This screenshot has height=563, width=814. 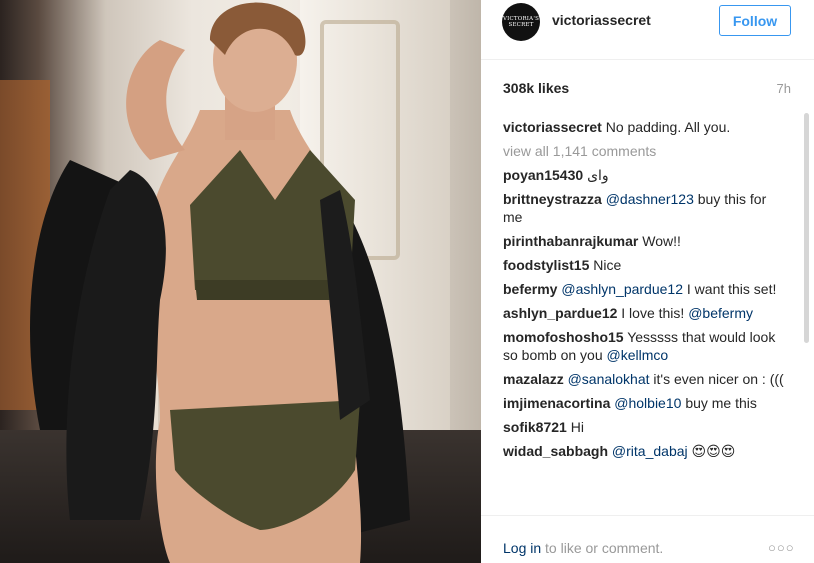 I want to click on comment-username: poyan15430, so click(x=543, y=175).